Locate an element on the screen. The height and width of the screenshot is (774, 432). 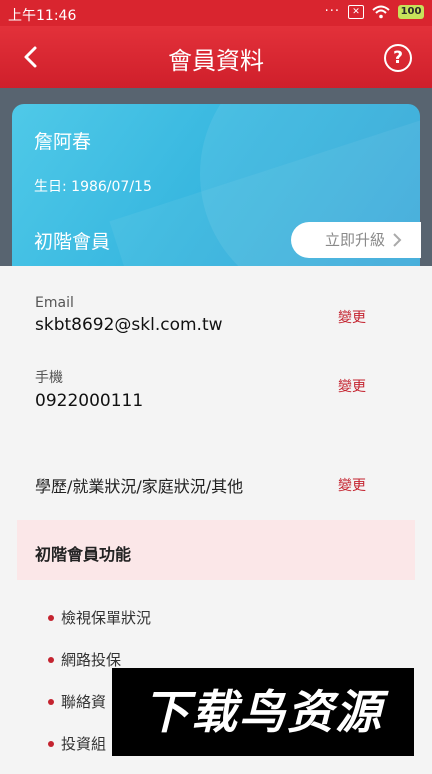
app-header: 會員資料 ? is located at coordinates (216, 57).